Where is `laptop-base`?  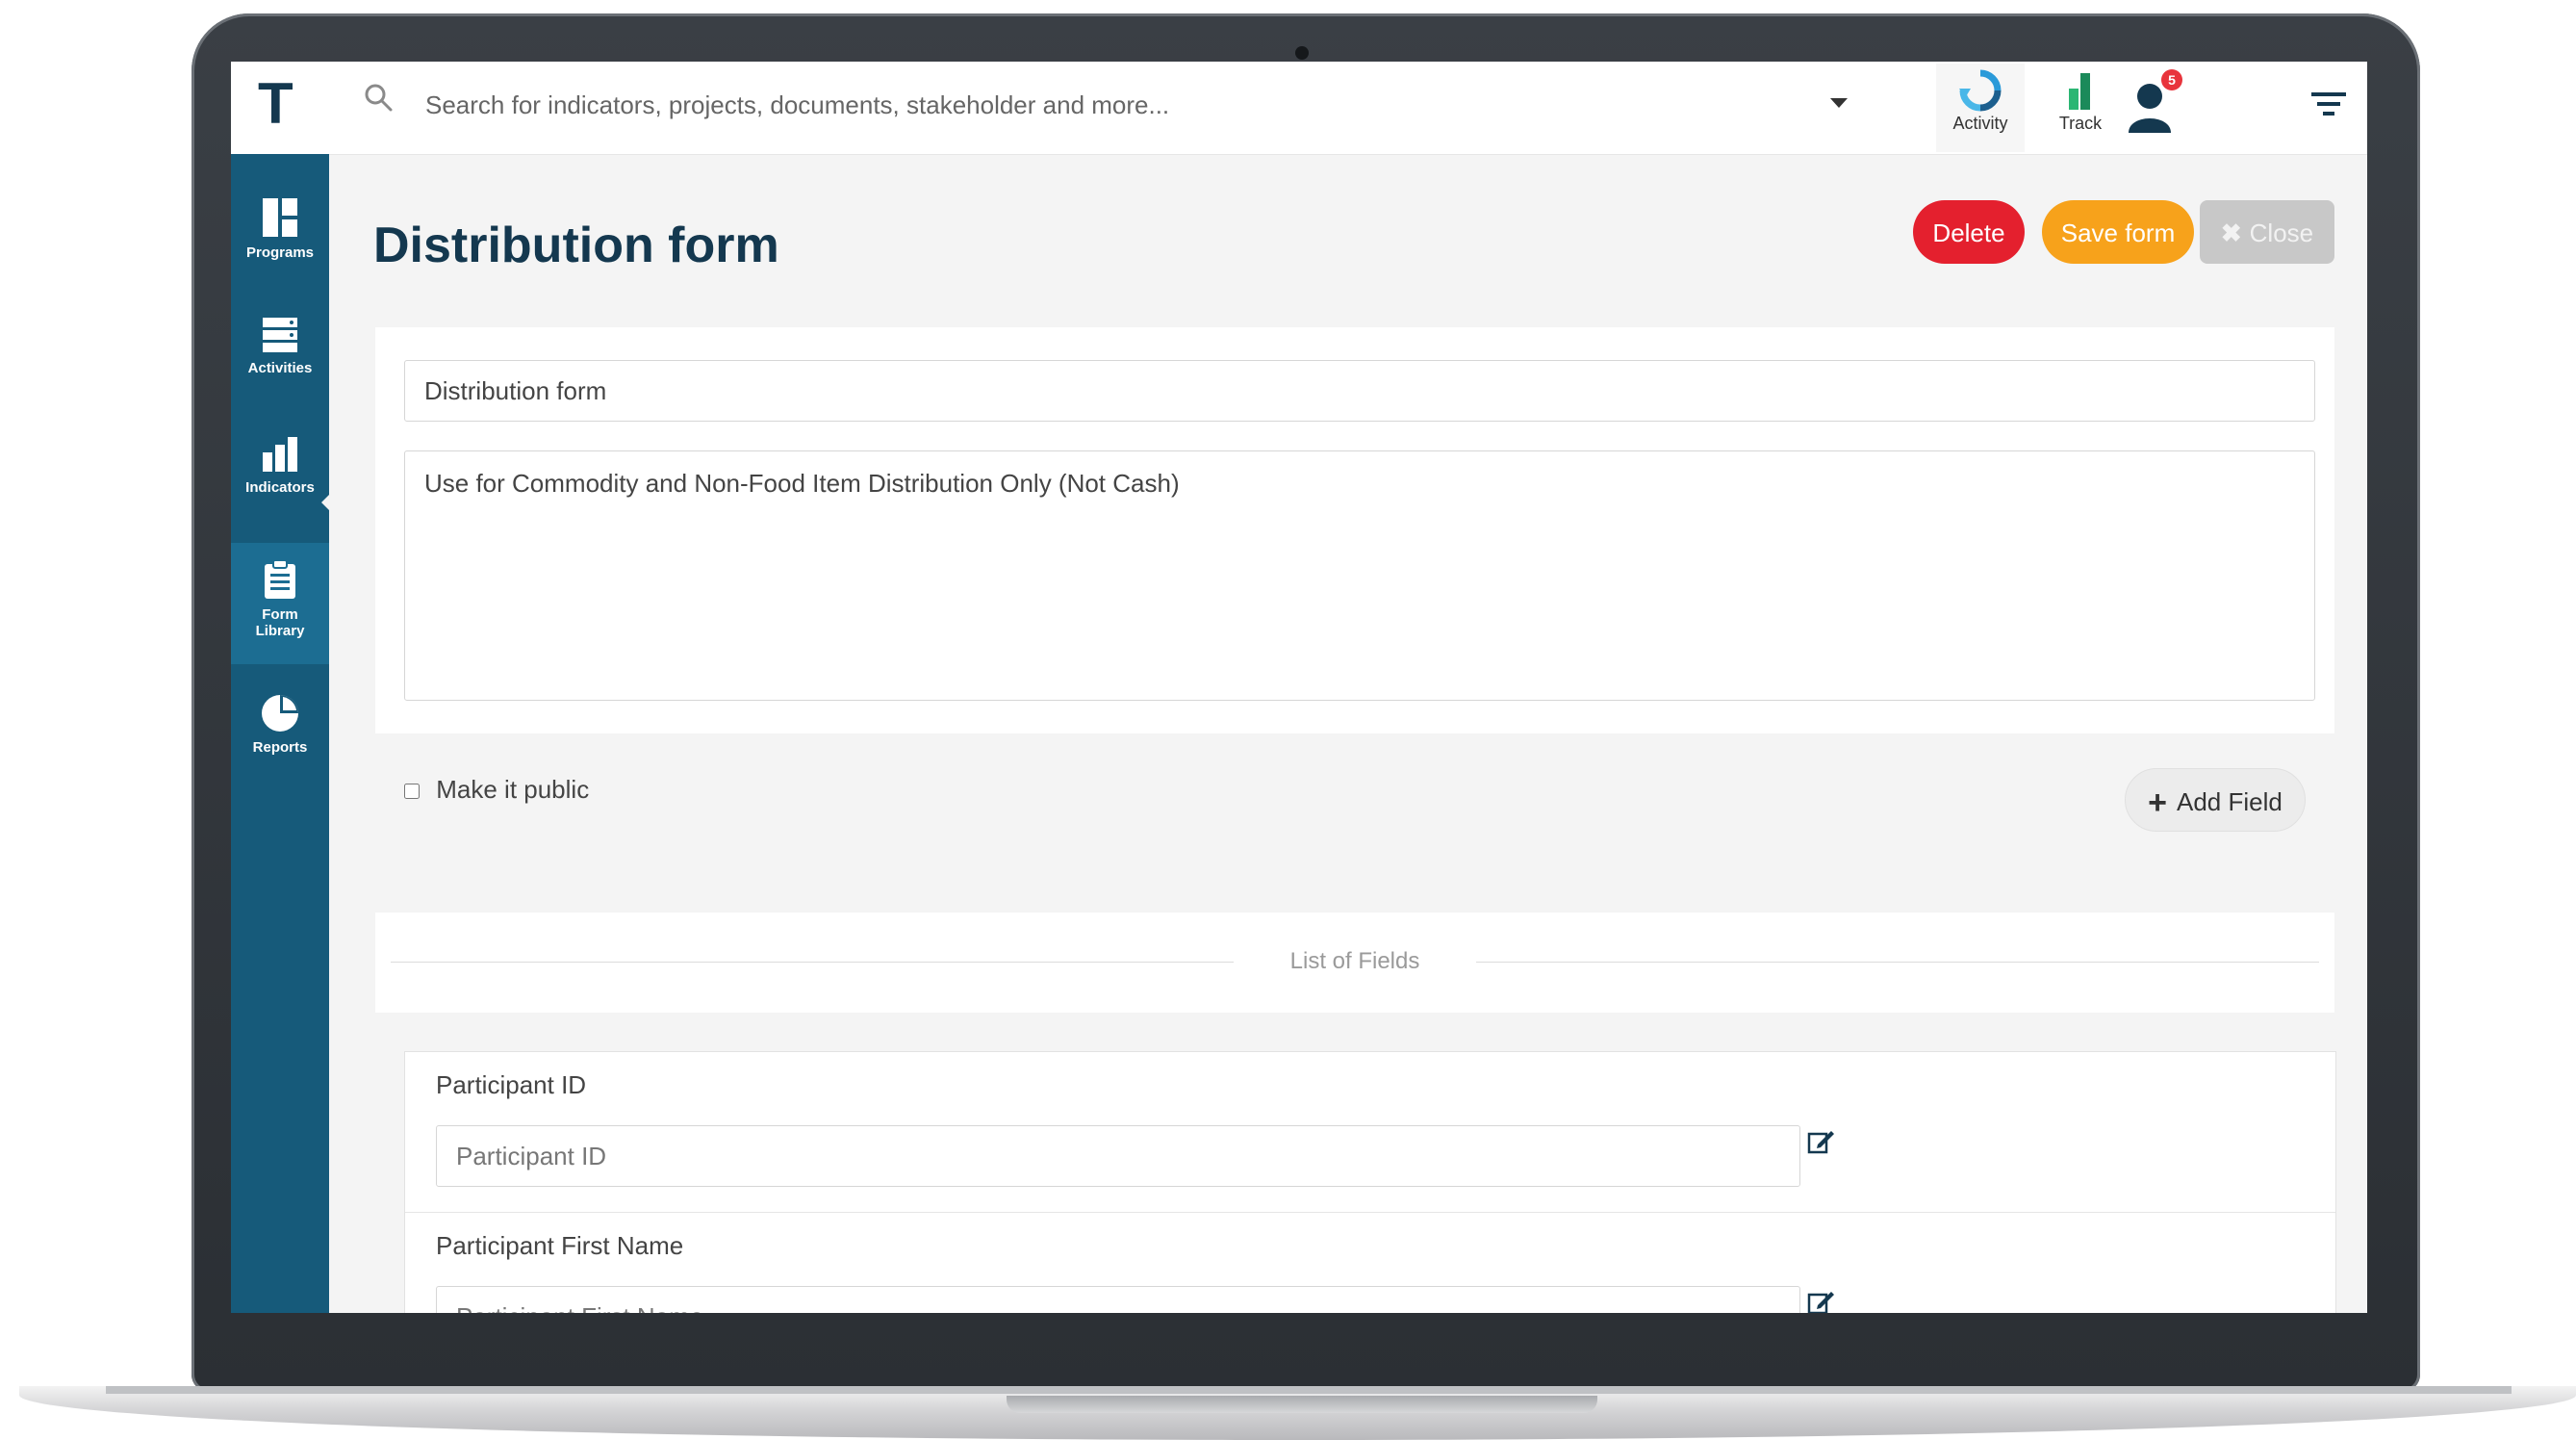 laptop-base is located at coordinates (1297, 1413).